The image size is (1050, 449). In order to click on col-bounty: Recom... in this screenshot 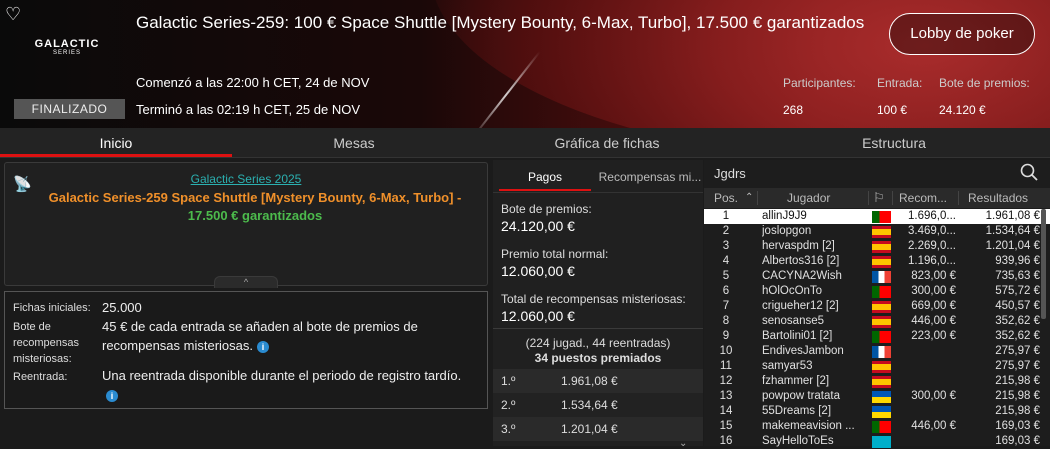, I will do `click(923, 198)`.